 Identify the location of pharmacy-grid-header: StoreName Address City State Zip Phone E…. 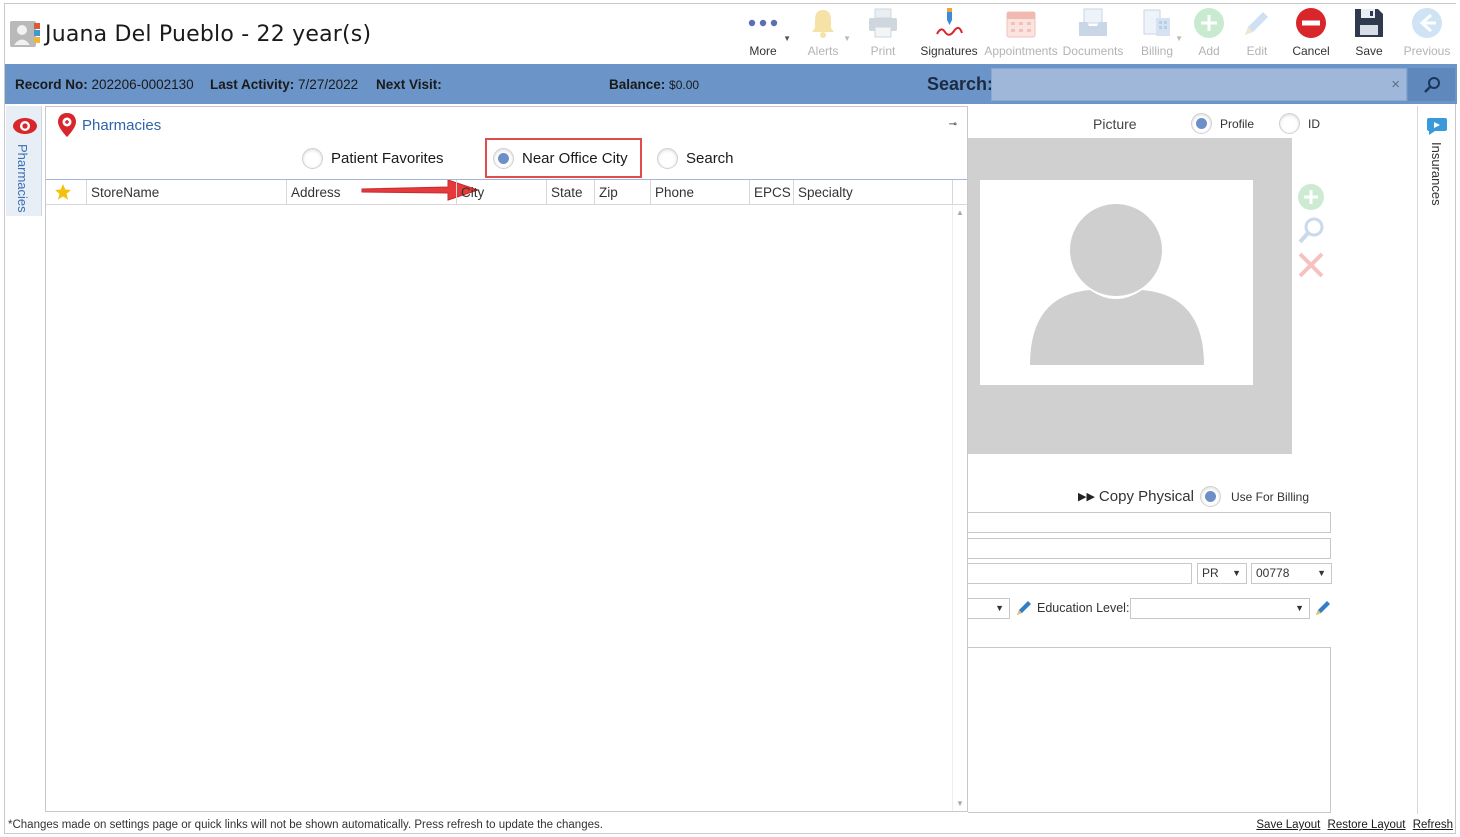
(506, 192).